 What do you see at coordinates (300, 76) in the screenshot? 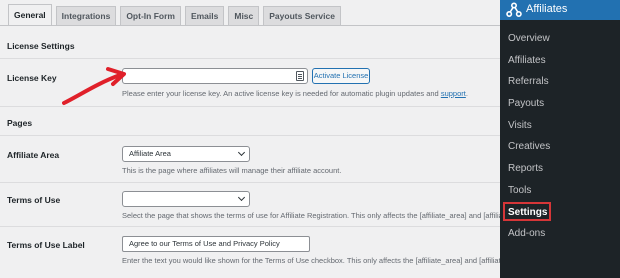
I see `password-manager-icon` at bounding box center [300, 76].